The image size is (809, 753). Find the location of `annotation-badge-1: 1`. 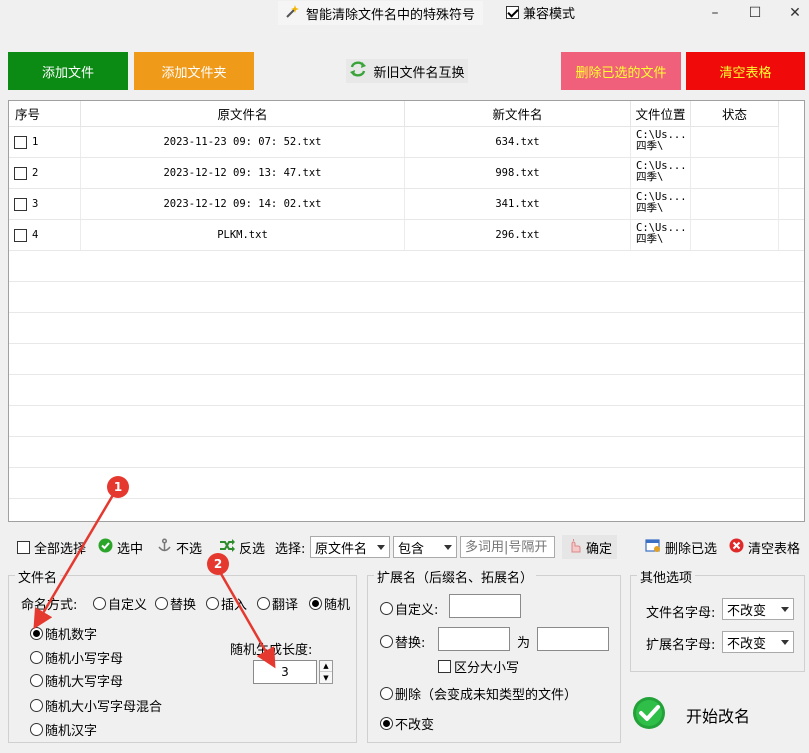

annotation-badge-1: 1 is located at coordinates (118, 487).